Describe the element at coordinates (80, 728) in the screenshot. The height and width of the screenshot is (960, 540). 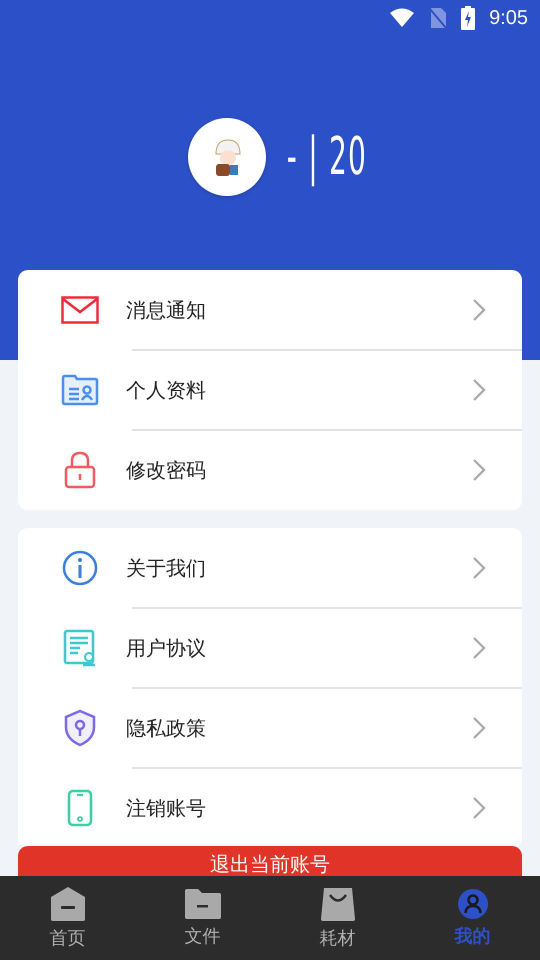
I see `shield-icon` at that location.